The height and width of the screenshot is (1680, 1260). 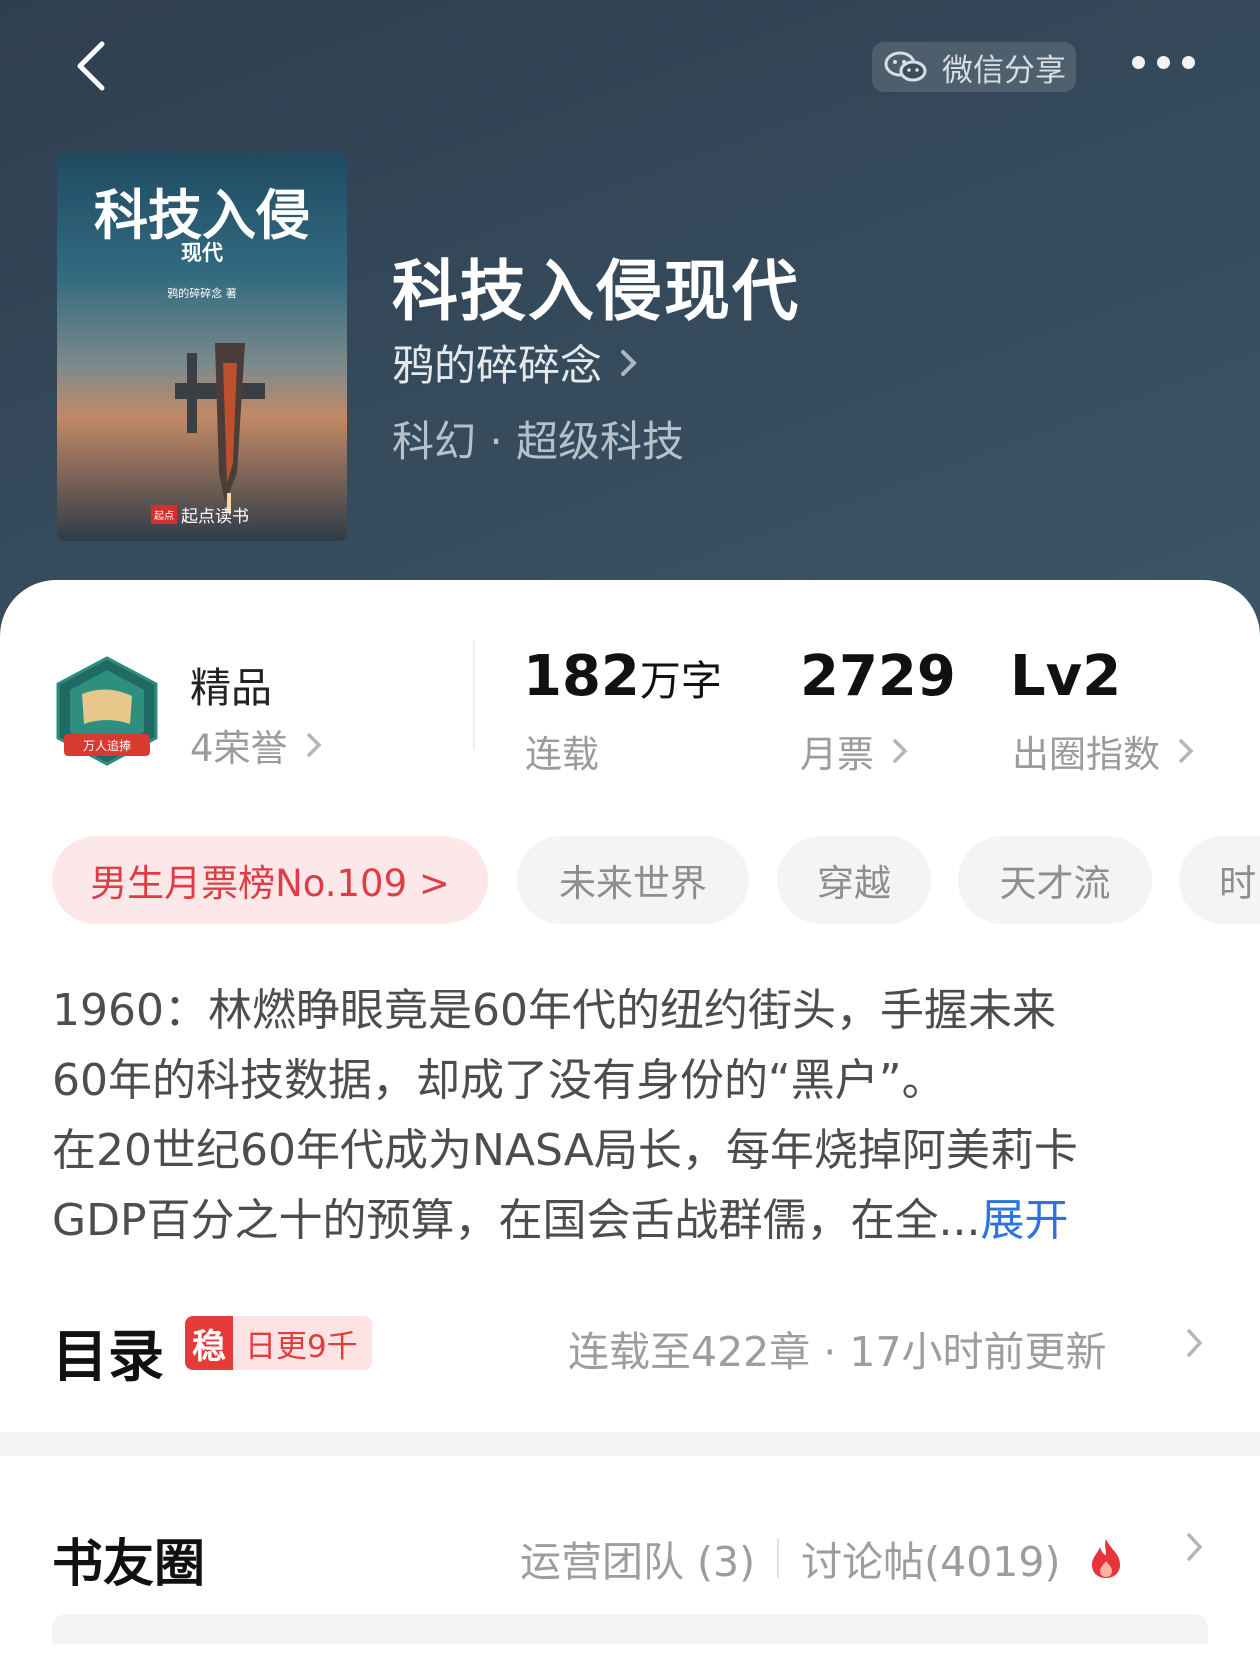 What do you see at coordinates (630, 1629) in the screenshot?
I see `post-card-preview` at bounding box center [630, 1629].